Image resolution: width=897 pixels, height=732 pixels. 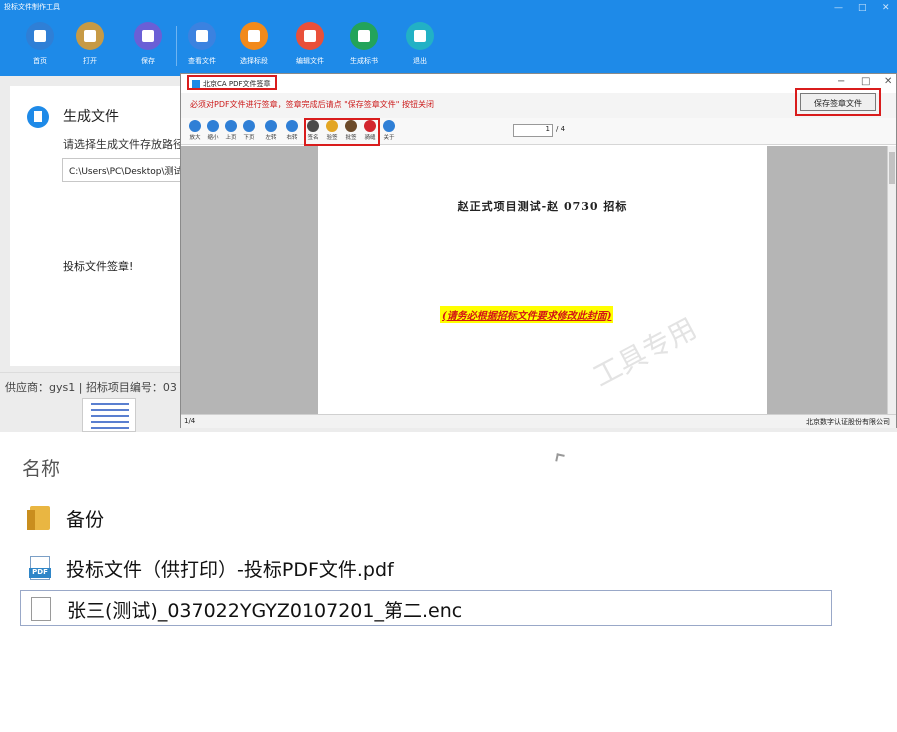 I want to click on save-button: 保存, so click(x=148, y=46).